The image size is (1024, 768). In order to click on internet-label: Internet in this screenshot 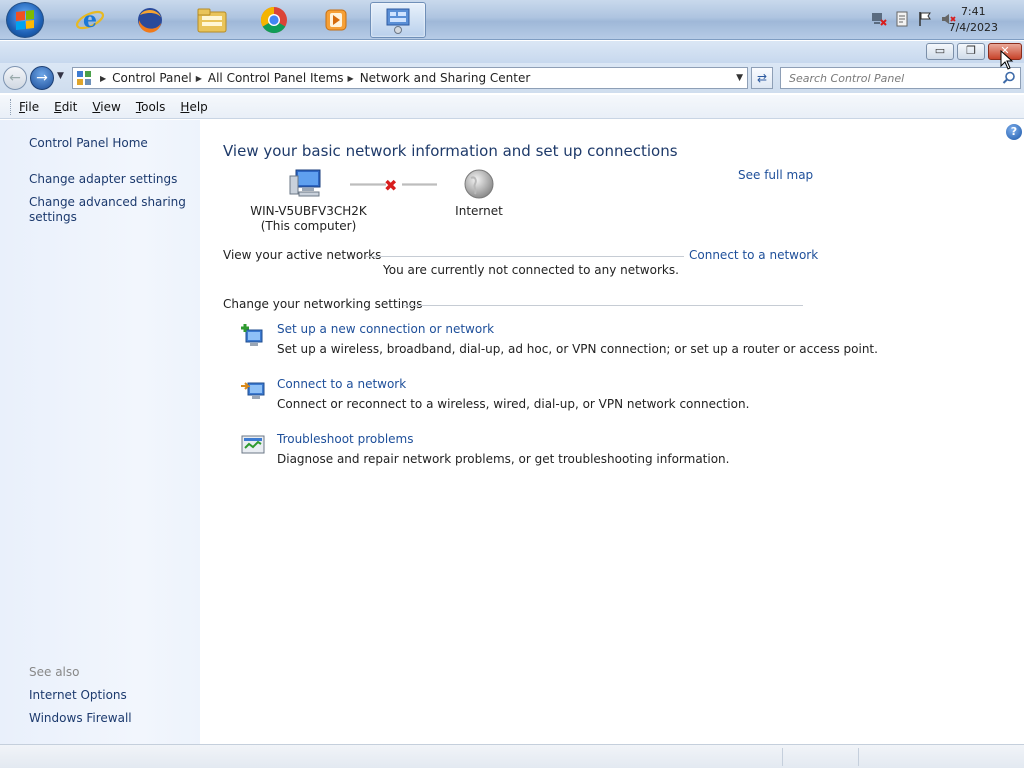, I will do `click(479, 211)`.